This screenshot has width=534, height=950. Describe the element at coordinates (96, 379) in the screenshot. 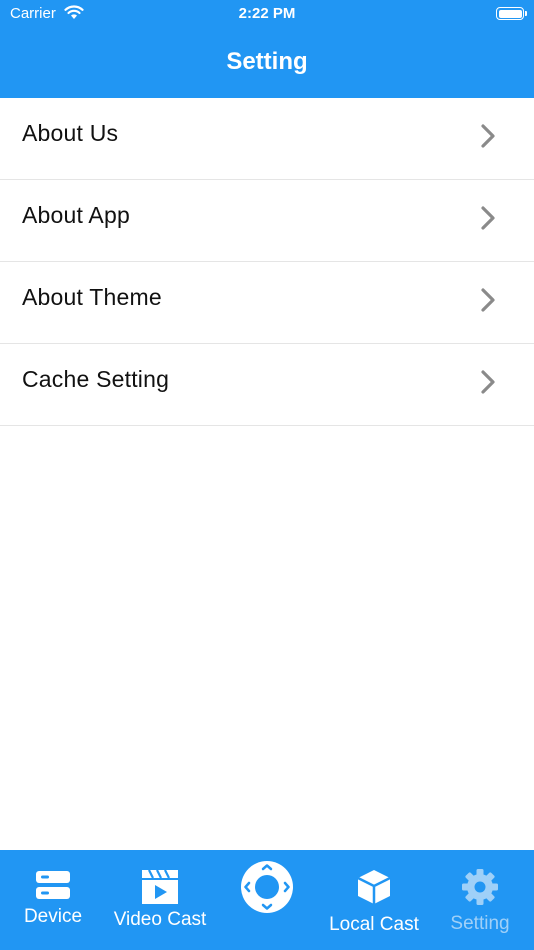

I see `settings-item-label: Cache Setting` at that location.